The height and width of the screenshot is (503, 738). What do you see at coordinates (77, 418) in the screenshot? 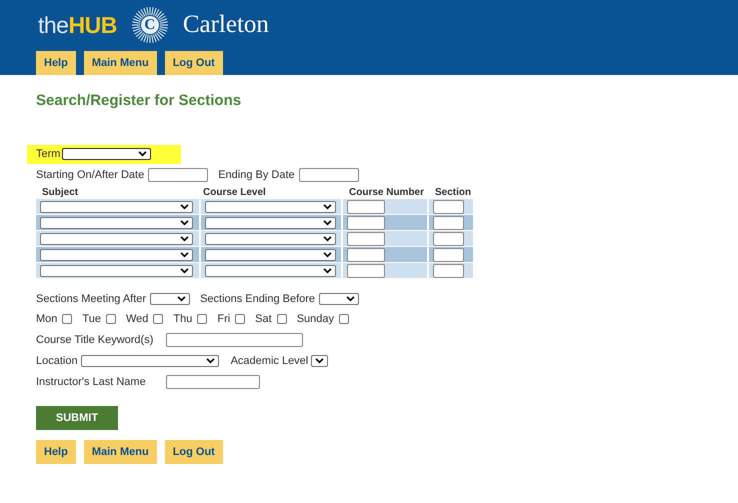
I see `submit-button: SUBMIT` at bounding box center [77, 418].